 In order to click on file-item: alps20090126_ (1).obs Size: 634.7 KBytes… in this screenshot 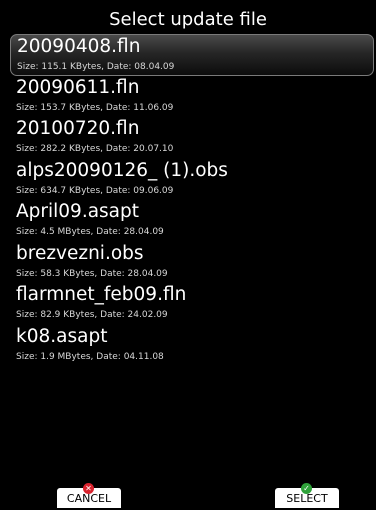, I will do `click(188, 180)`.